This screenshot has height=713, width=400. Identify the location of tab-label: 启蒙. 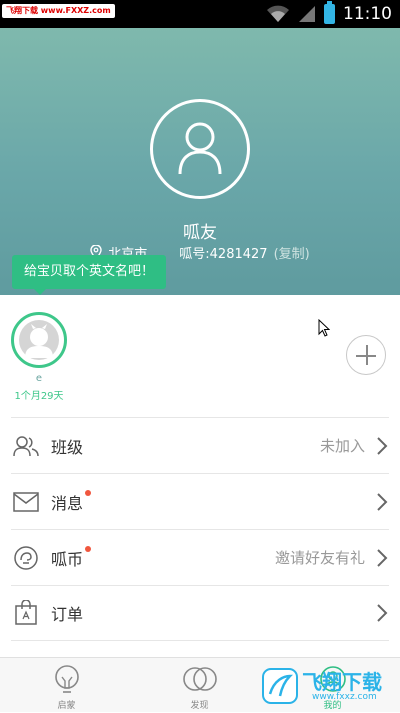
(66, 706).